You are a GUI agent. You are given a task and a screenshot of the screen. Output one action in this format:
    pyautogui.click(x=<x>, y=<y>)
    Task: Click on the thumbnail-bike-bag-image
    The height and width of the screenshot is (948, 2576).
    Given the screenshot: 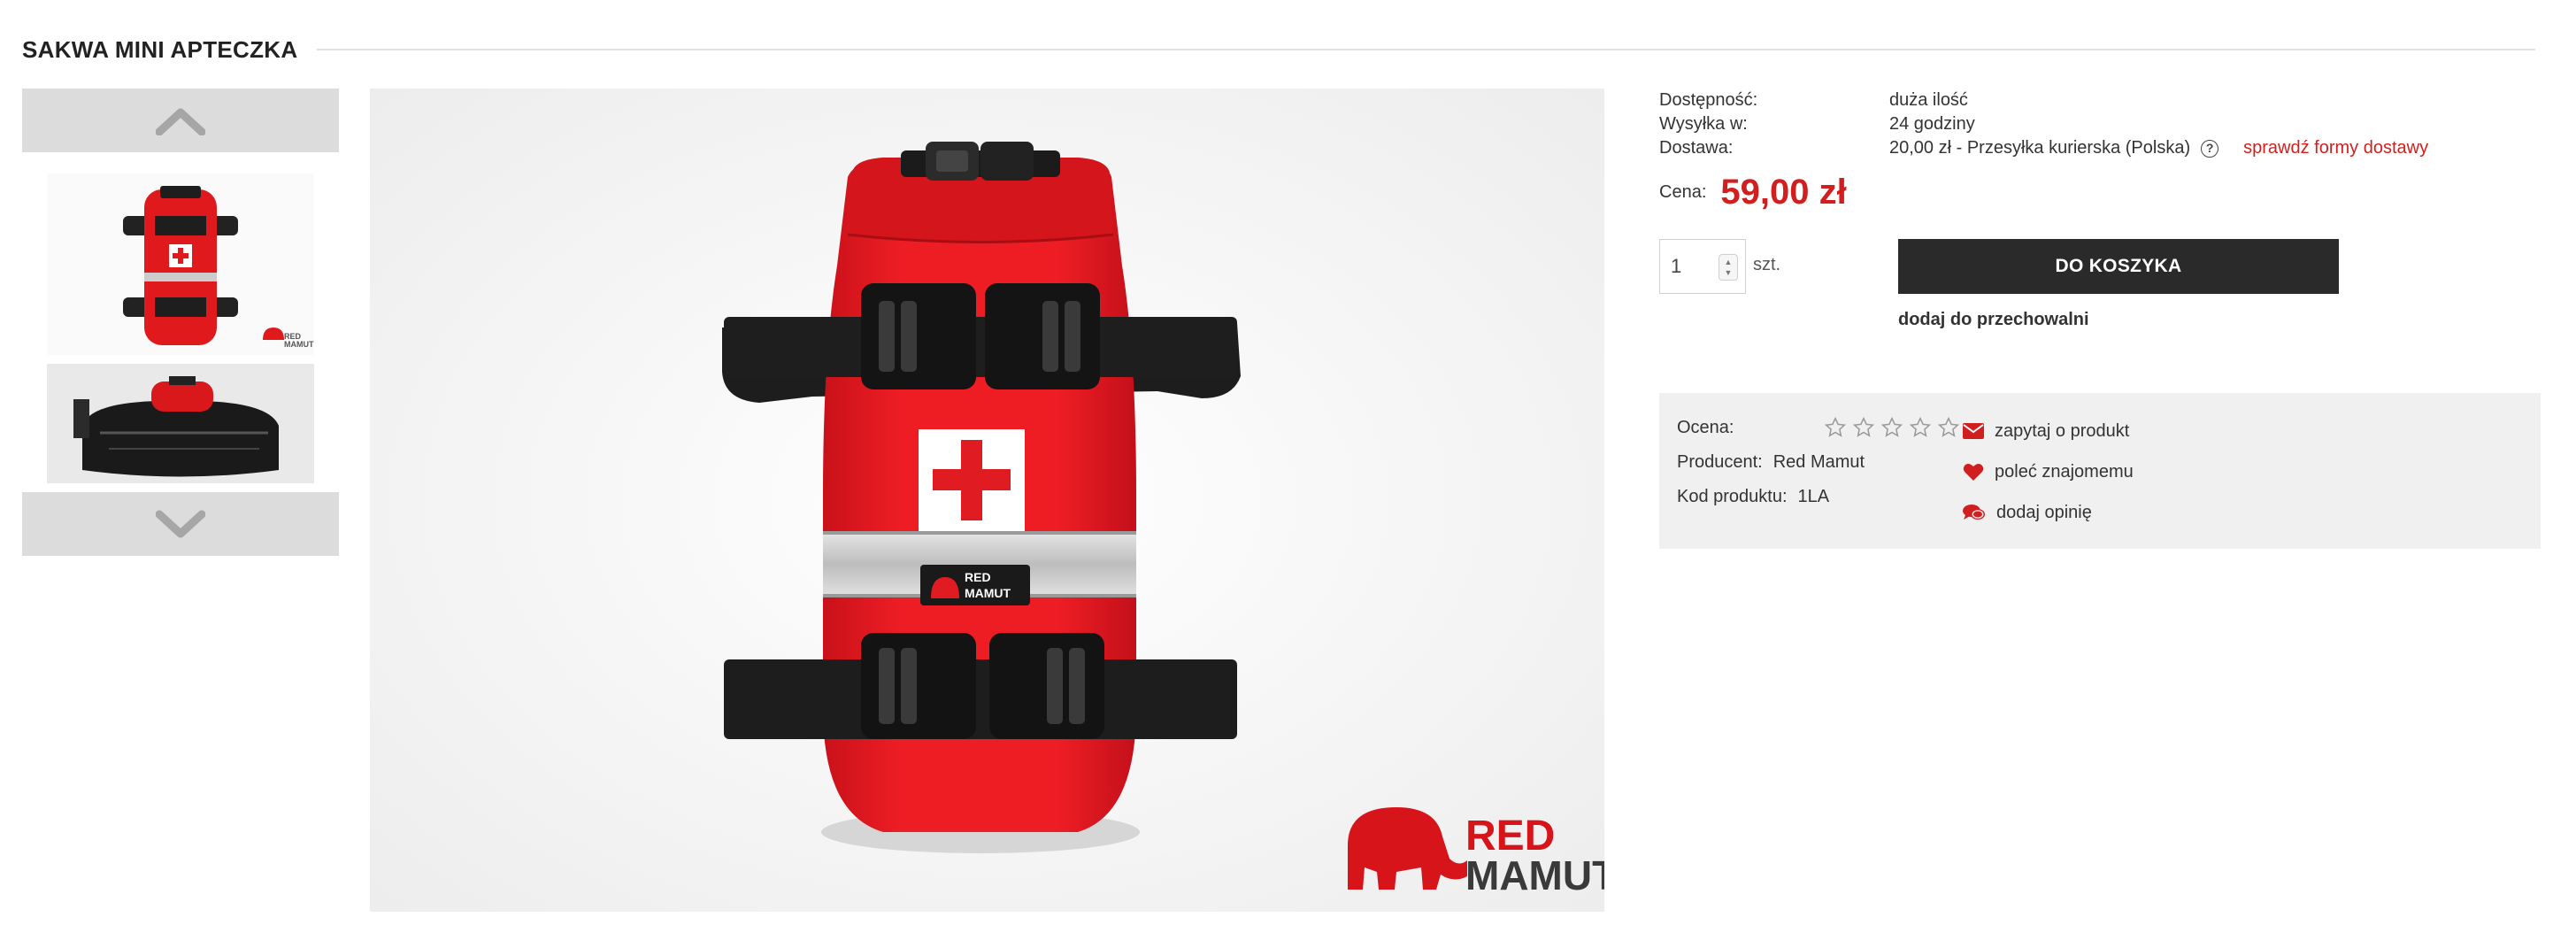 What is the action you would take?
    pyautogui.click(x=180, y=423)
    